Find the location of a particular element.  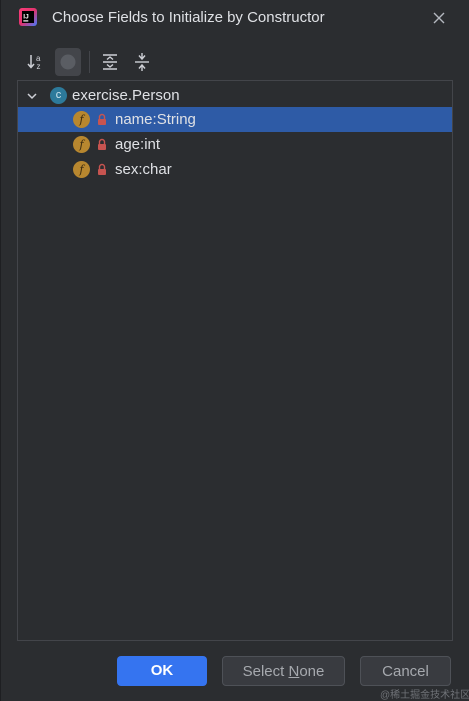

collapse-all-icon is located at coordinates (142, 62).